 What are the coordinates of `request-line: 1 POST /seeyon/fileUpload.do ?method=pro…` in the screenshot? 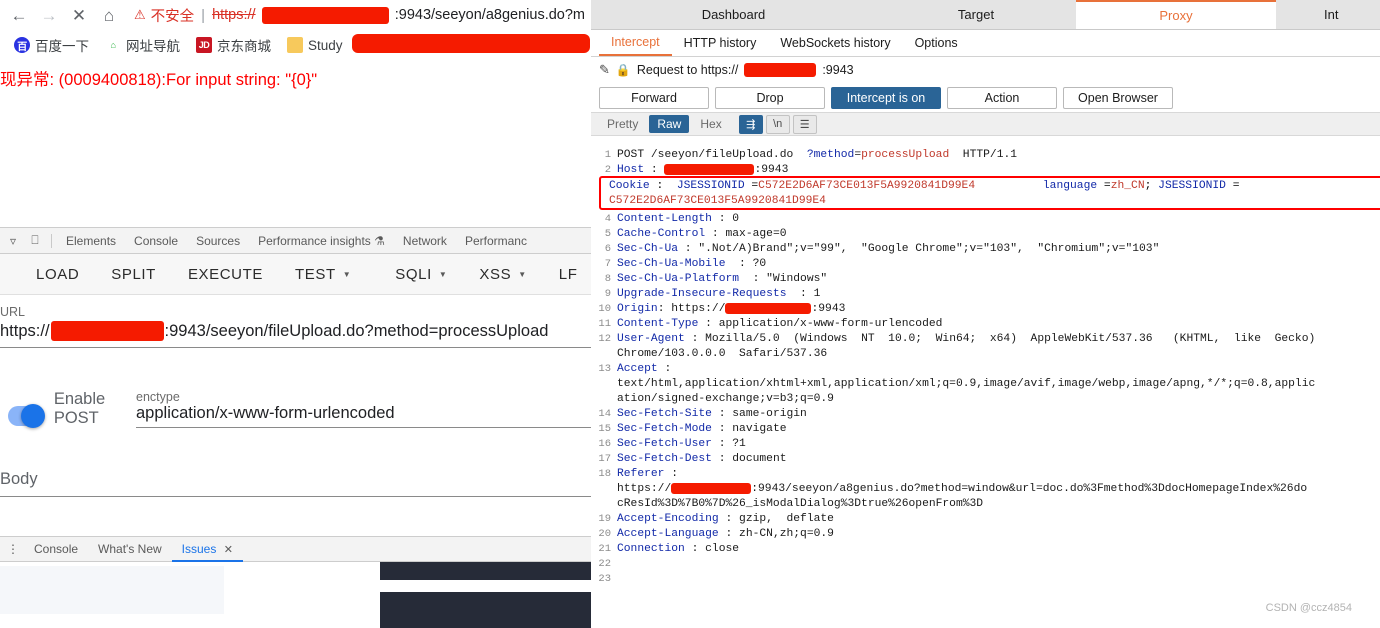 It's located at (985, 155).